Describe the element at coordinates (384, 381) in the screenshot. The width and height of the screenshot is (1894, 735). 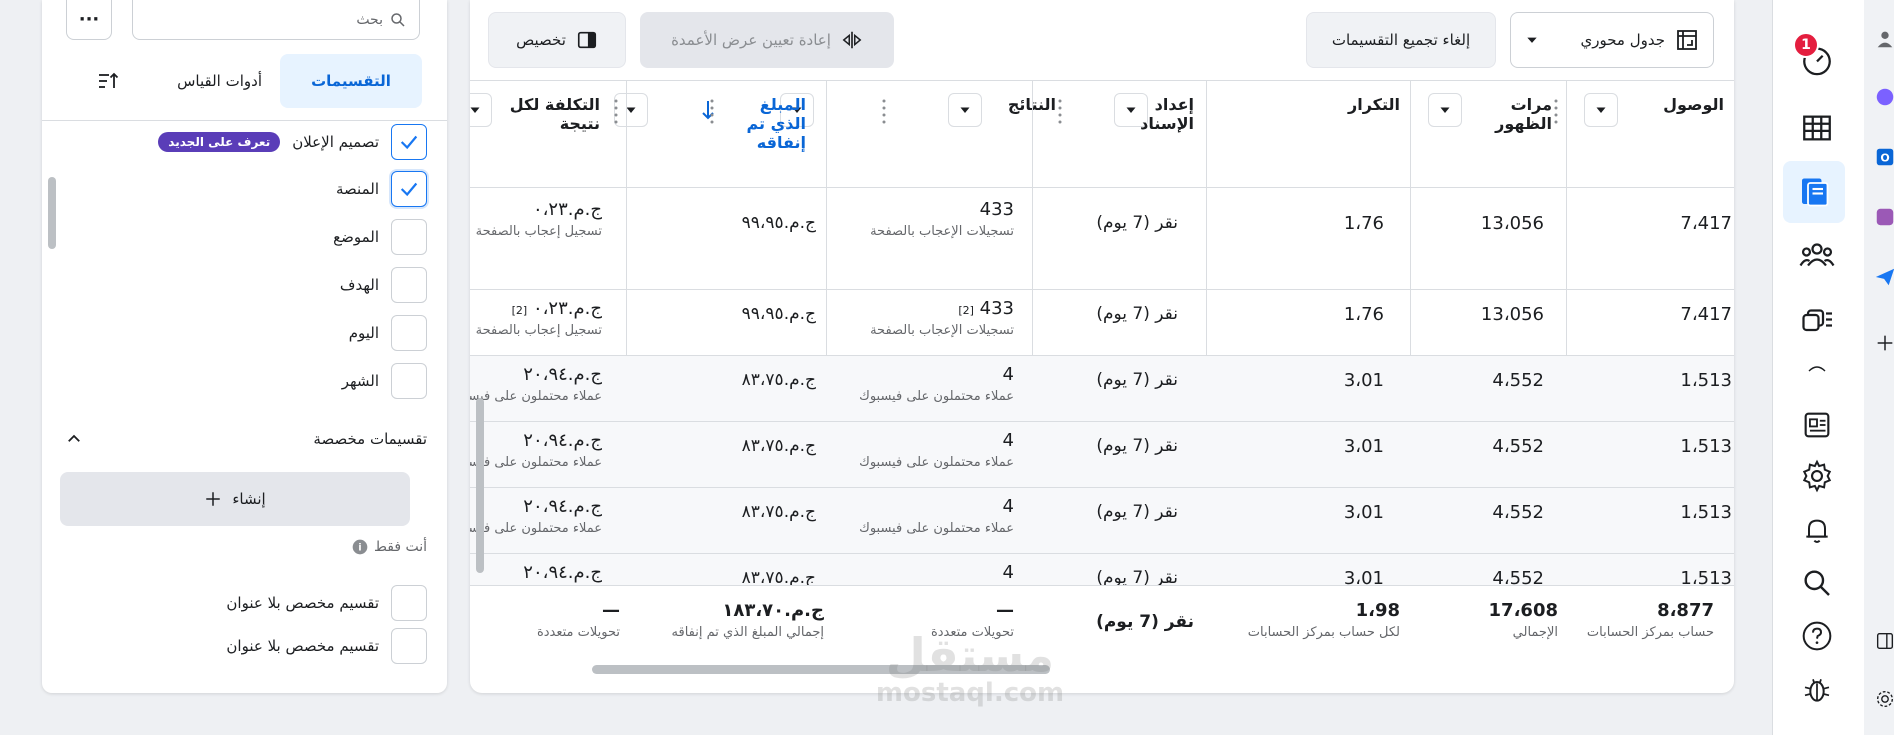
I see `breakdown-item-month: الشهر` at that location.